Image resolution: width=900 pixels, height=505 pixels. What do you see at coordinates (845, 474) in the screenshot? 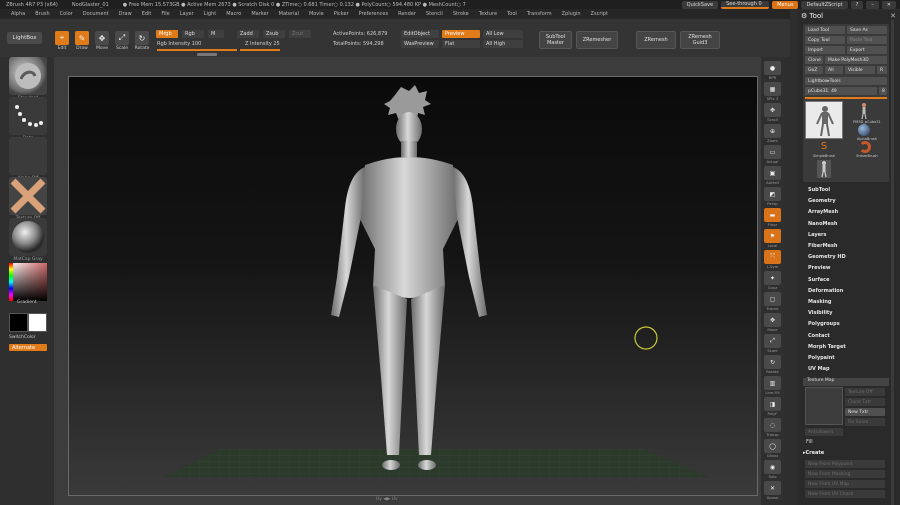
I see `new-from-masking-button: New From Masking` at bounding box center [845, 474].